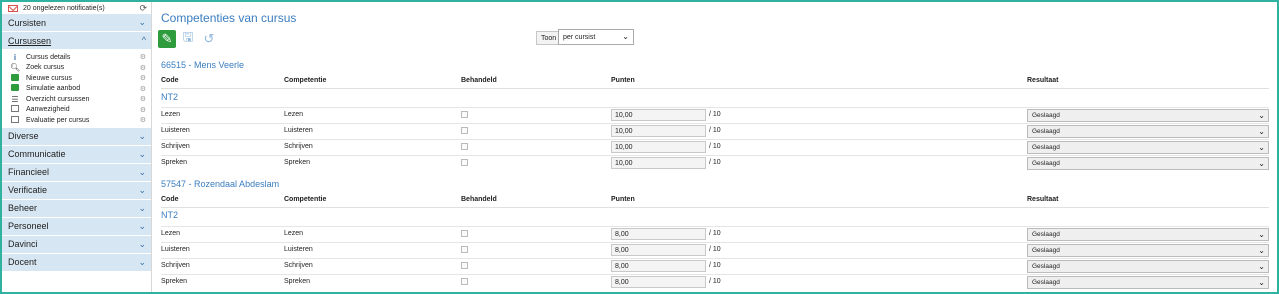  I want to click on notification-text: 20 ongelezen notificatie(s), so click(64, 8).